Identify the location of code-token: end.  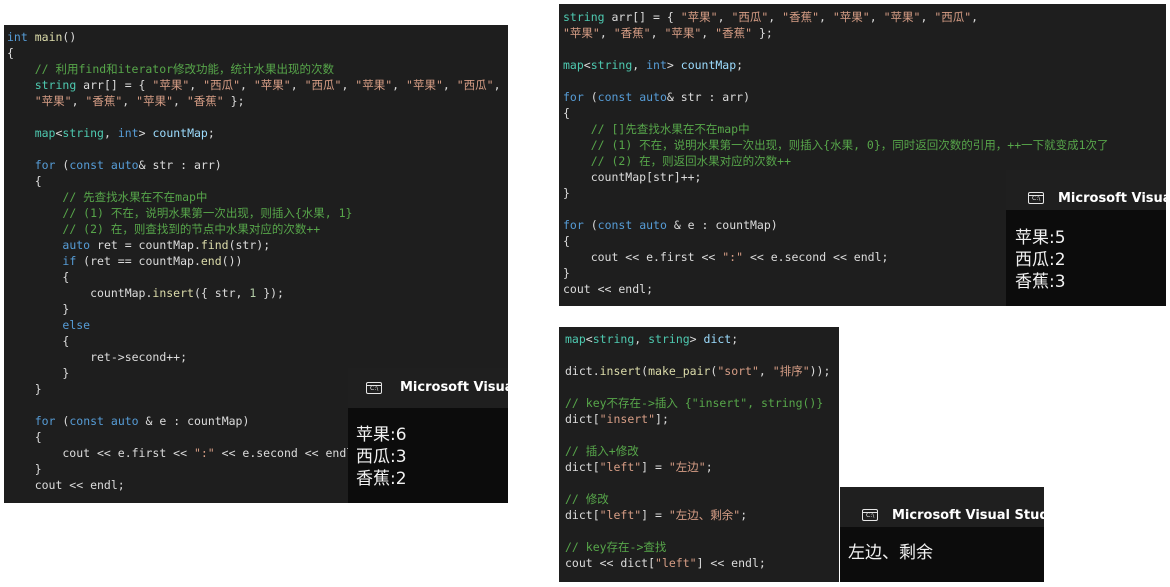
(211, 261).